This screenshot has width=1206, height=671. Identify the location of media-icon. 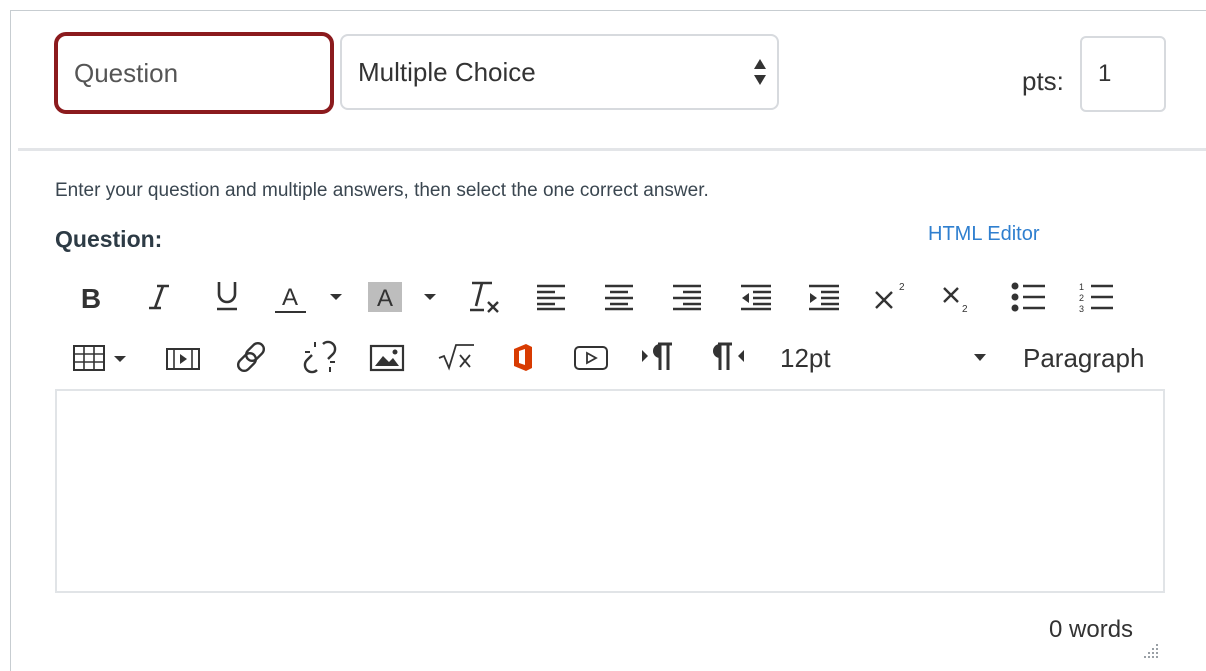
(183, 359).